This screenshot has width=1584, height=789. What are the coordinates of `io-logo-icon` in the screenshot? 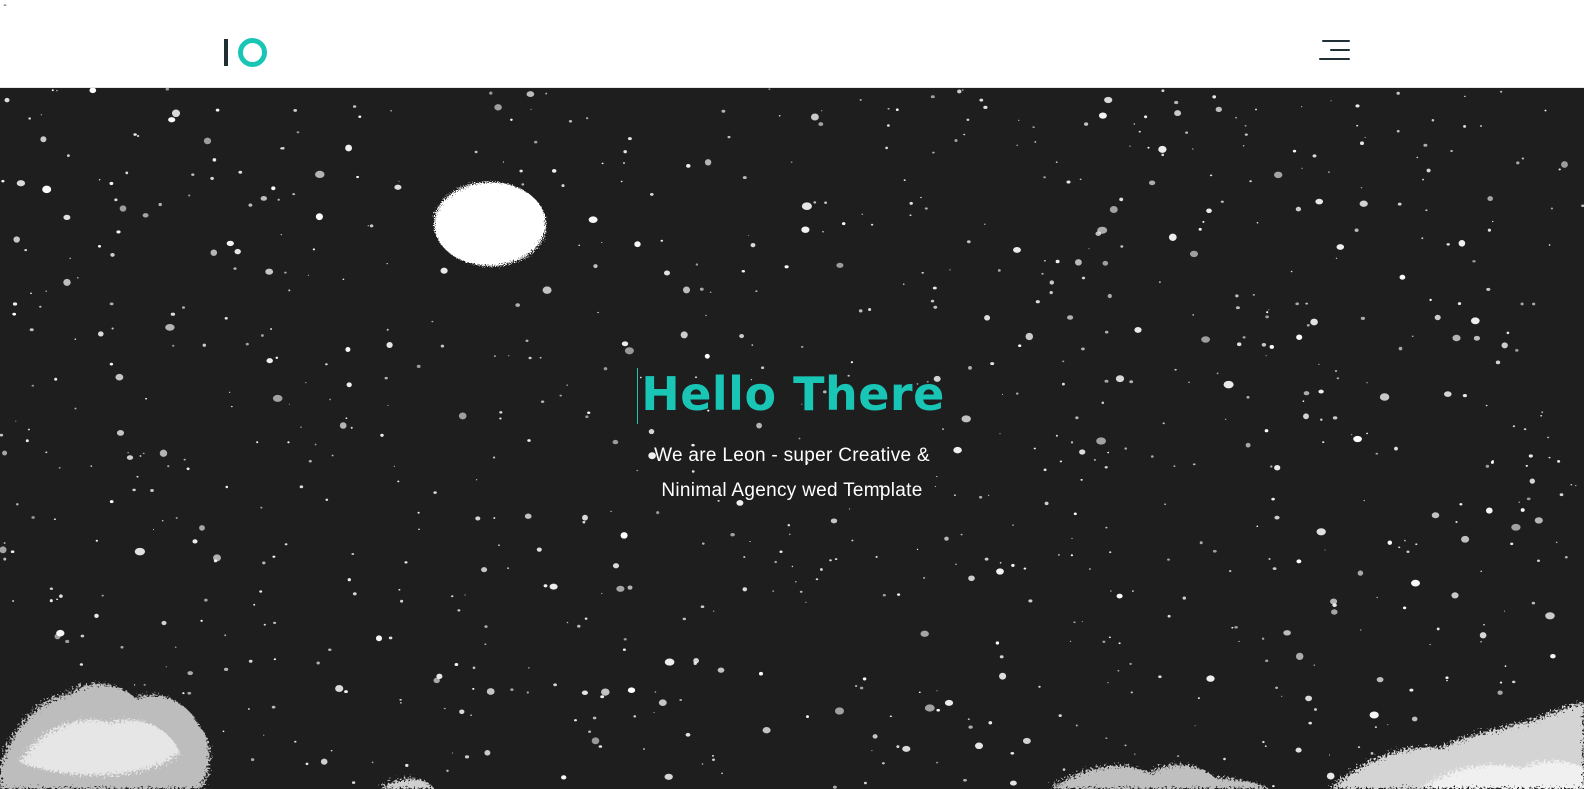 It's located at (246, 53).